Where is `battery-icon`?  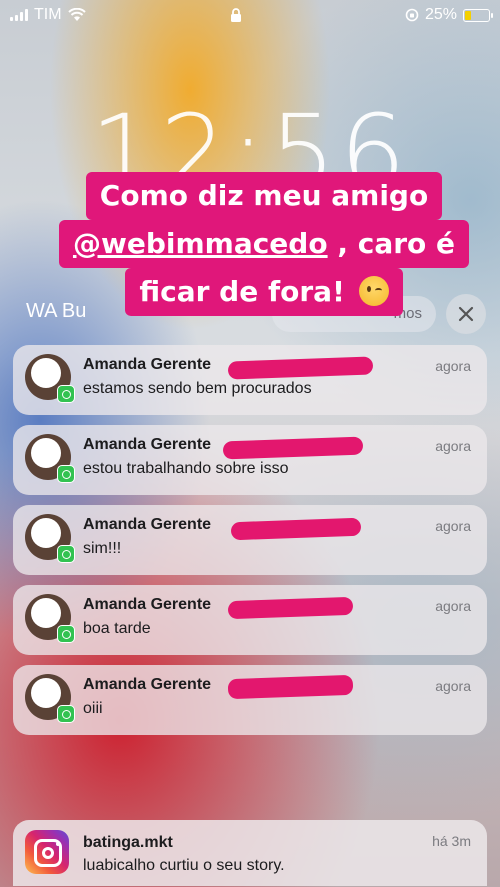
battery-icon is located at coordinates (478, 15).